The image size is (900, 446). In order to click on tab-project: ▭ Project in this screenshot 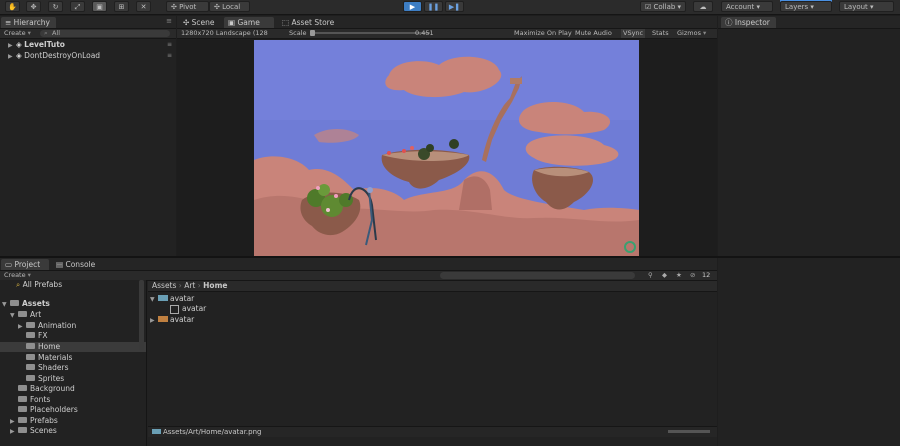, I will do `click(25, 264)`.